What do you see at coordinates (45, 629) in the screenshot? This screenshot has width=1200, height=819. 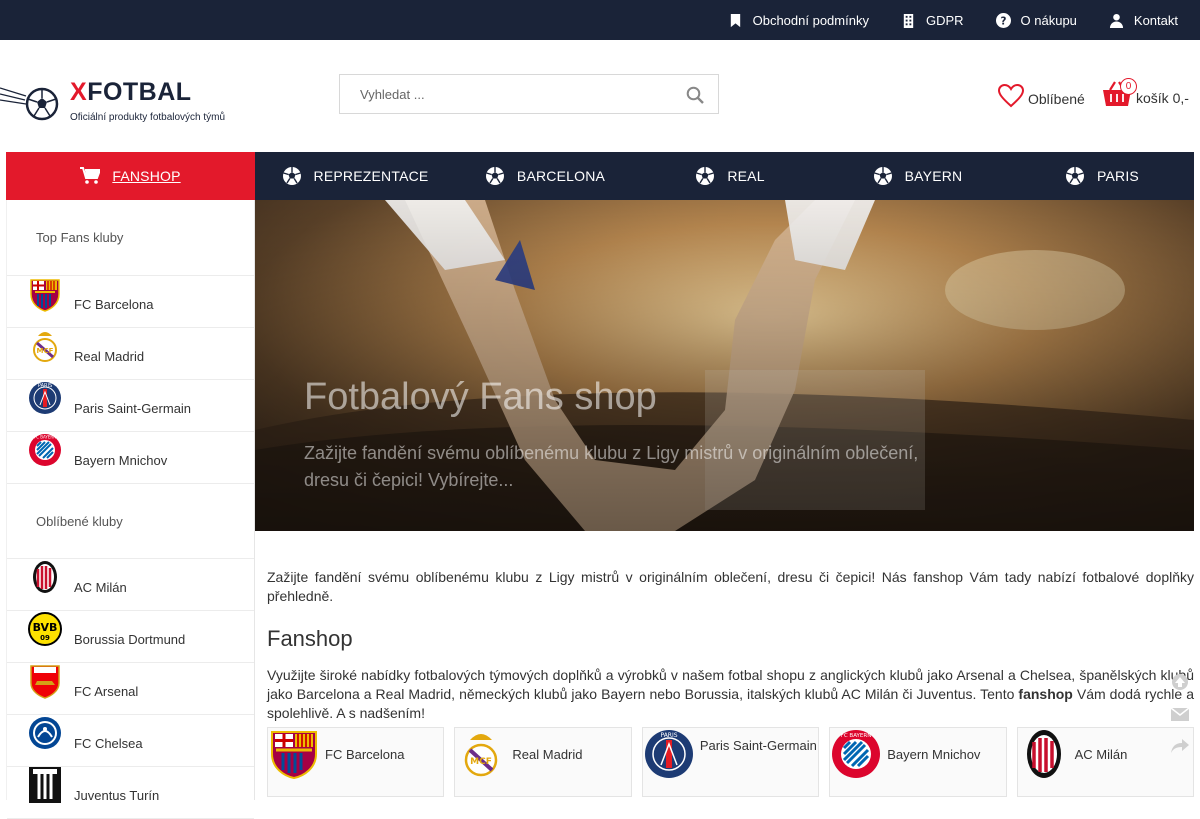 I see `dortmund-crest-icon: BVB09` at bounding box center [45, 629].